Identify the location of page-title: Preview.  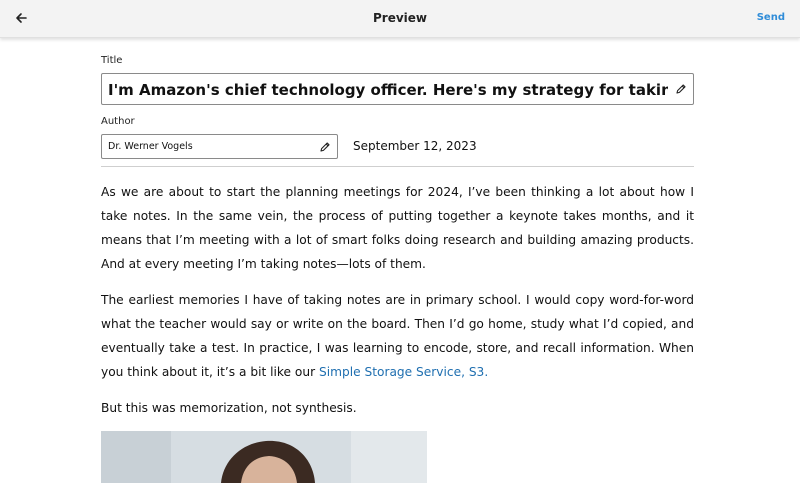
(399, 18).